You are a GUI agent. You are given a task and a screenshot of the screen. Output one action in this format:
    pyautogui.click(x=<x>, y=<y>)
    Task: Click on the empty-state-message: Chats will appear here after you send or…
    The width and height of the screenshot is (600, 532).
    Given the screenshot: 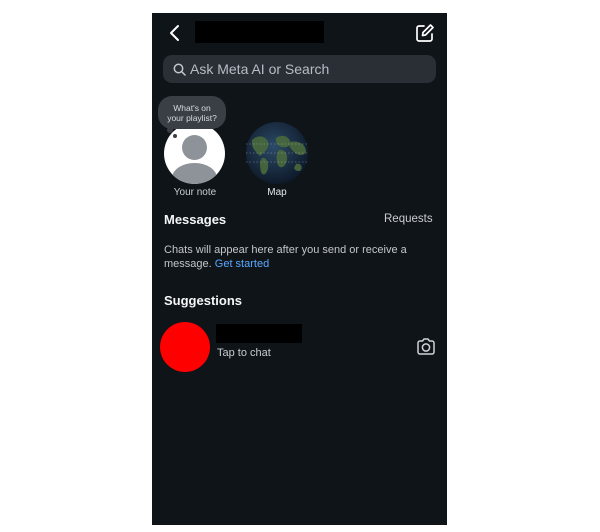 What is the action you would take?
    pyautogui.click(x=285, y=257)
    